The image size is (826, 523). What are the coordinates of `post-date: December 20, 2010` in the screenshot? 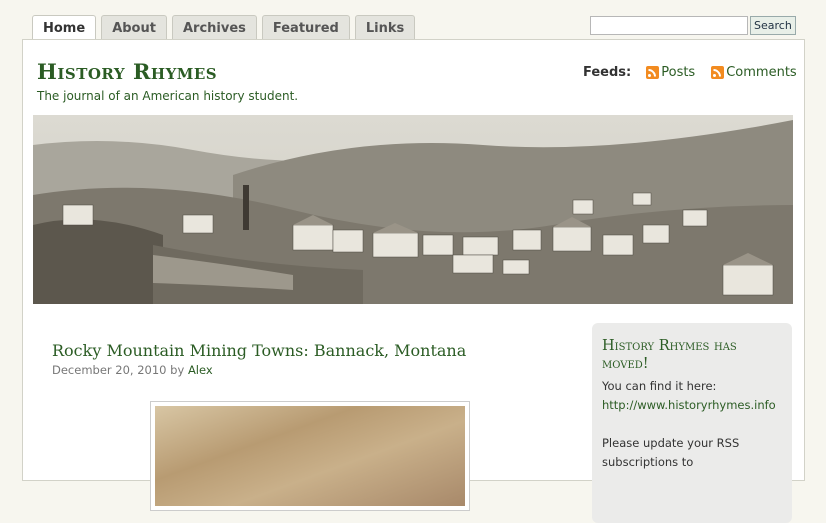 It's located at (109, 370).